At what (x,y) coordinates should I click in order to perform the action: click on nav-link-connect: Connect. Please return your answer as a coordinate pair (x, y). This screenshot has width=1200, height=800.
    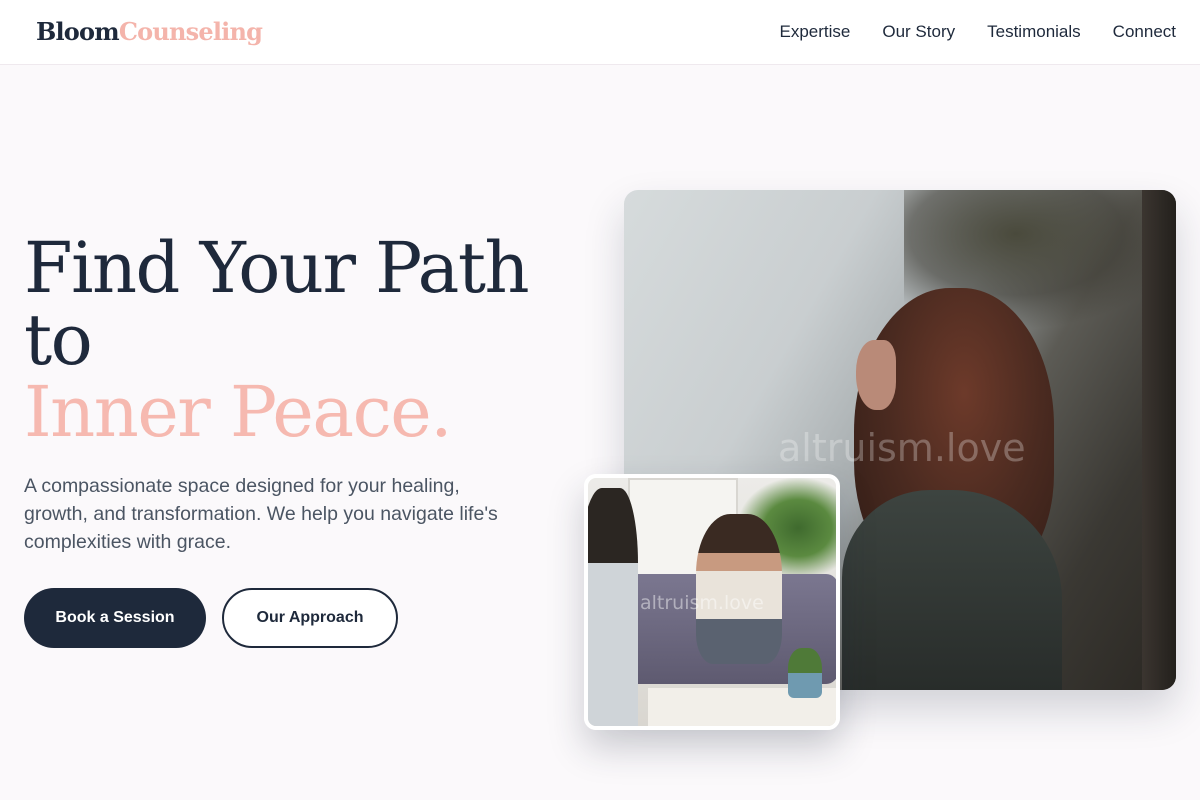
    Looking at the image, I should click on (1144, 32).